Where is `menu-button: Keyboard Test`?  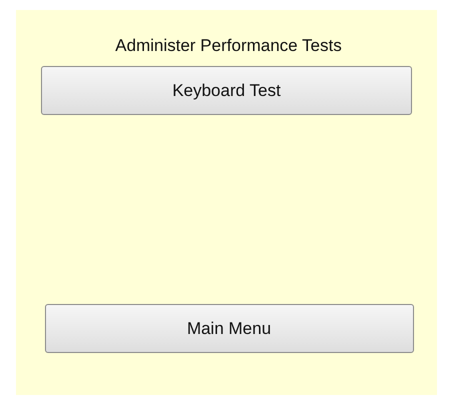
menu-button: Keyboard Test is located at coordinates (226, 90).